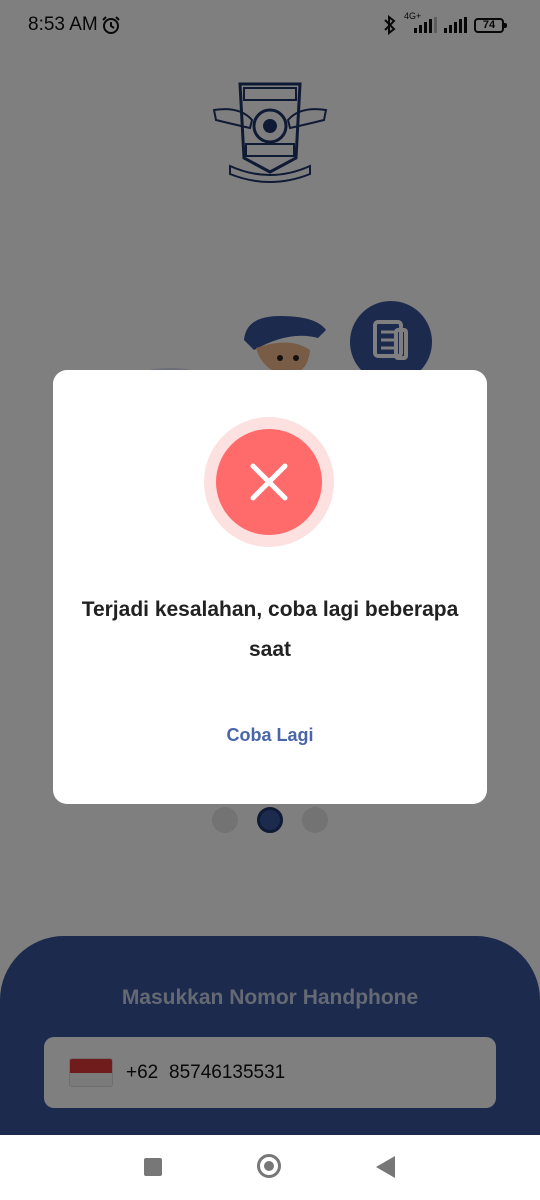 Image resolution: width=540 pixels, height=1200 pixels. Describe the element at coordinates (385, 1167) in the screenshot. I see `back-icon` at that location.